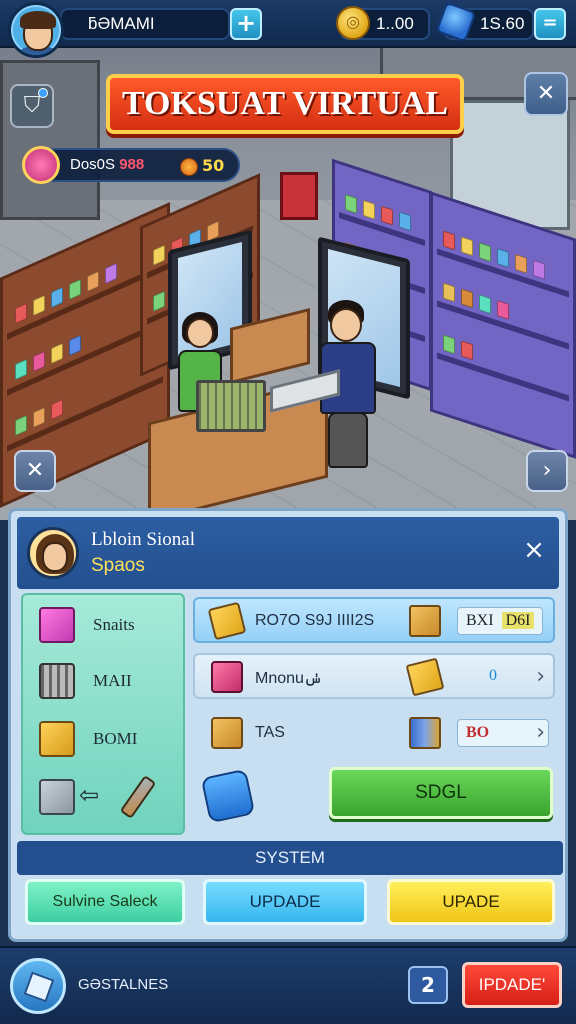 This screenshot has width=576, height=1024. What do you see at coordinates (36, 30) in the screenshot?
I see `player-avatar` at bounding box center [36, 30].